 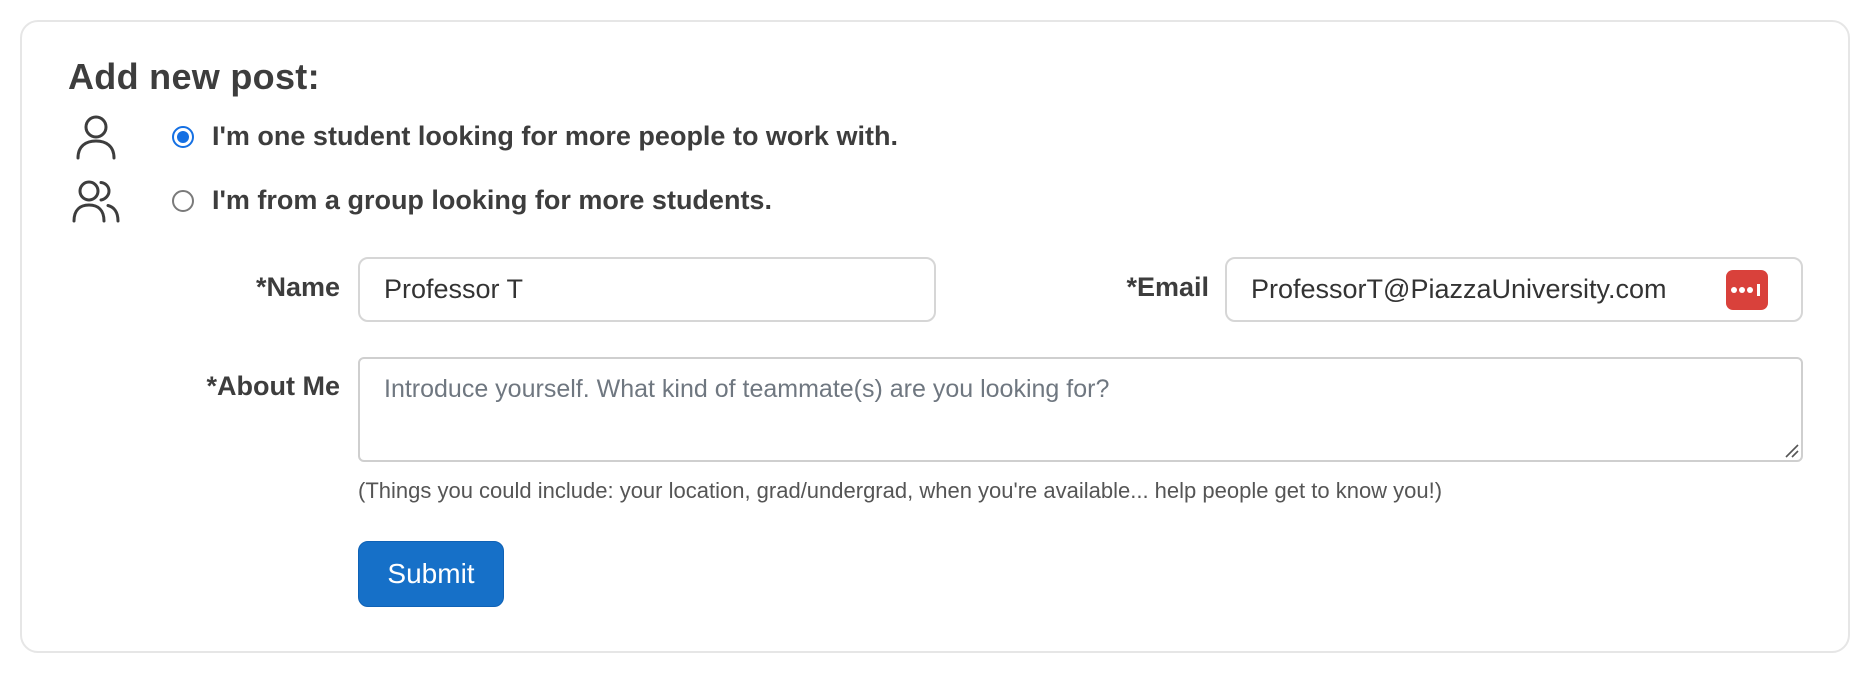 What do you see at coordinates (1167, 287) in the screenshot?
I see `email-label: *Email` at bounding box center [1167, 287].